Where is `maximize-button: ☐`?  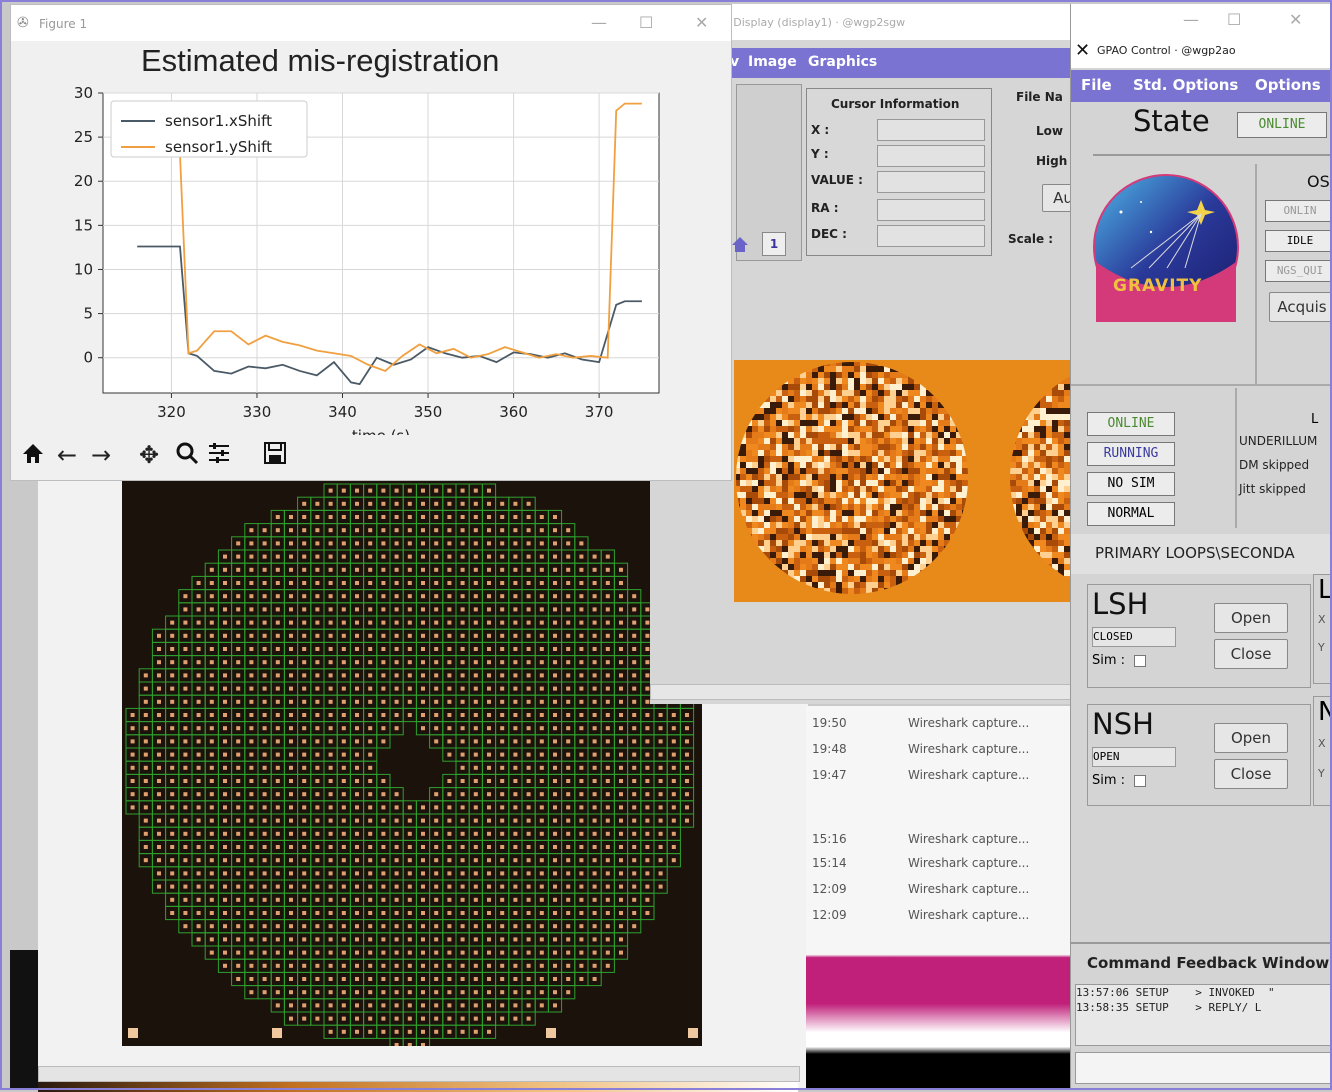
maximize-button: ☐ is located at coordinates (646, 22).